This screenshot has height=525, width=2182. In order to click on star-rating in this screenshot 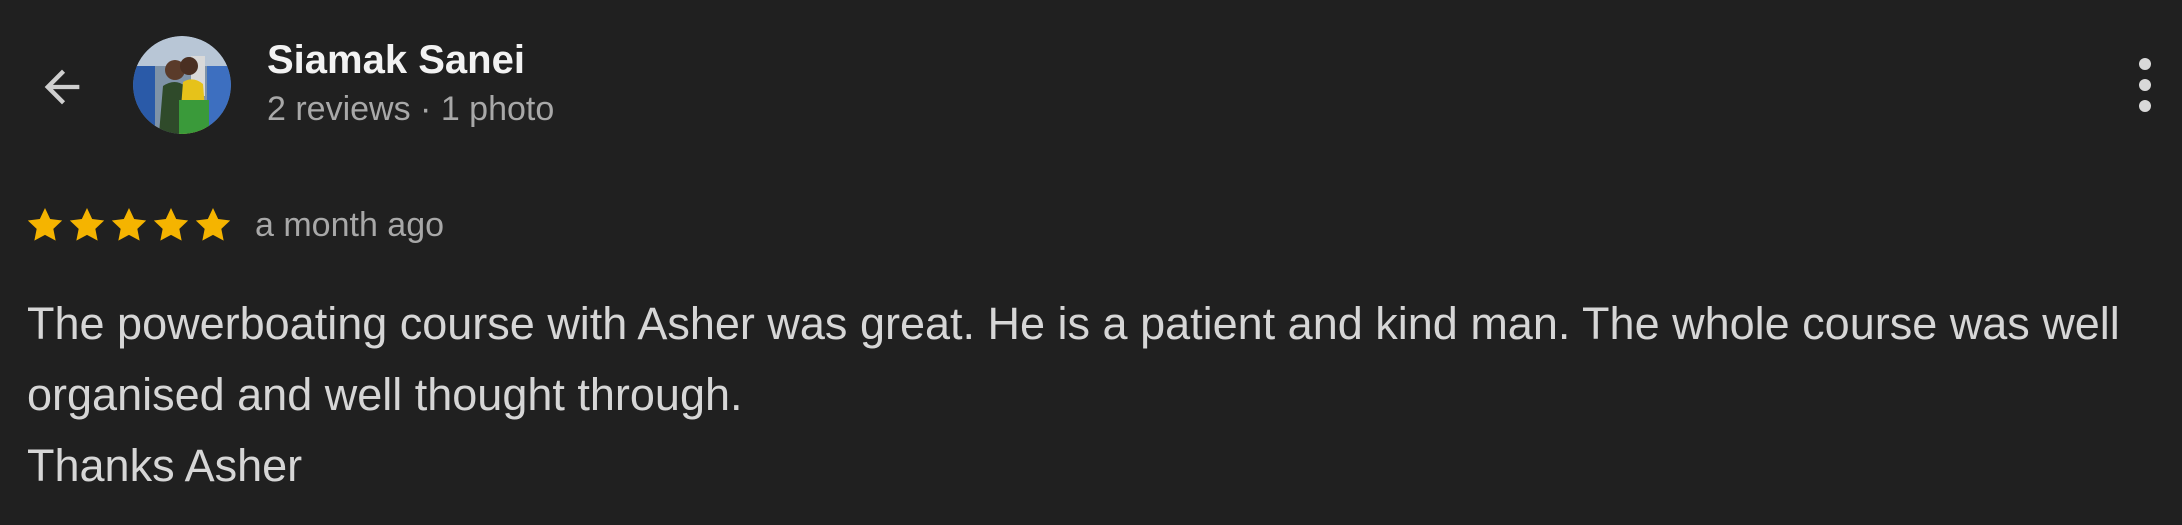, I will do `click(129, 225)`.